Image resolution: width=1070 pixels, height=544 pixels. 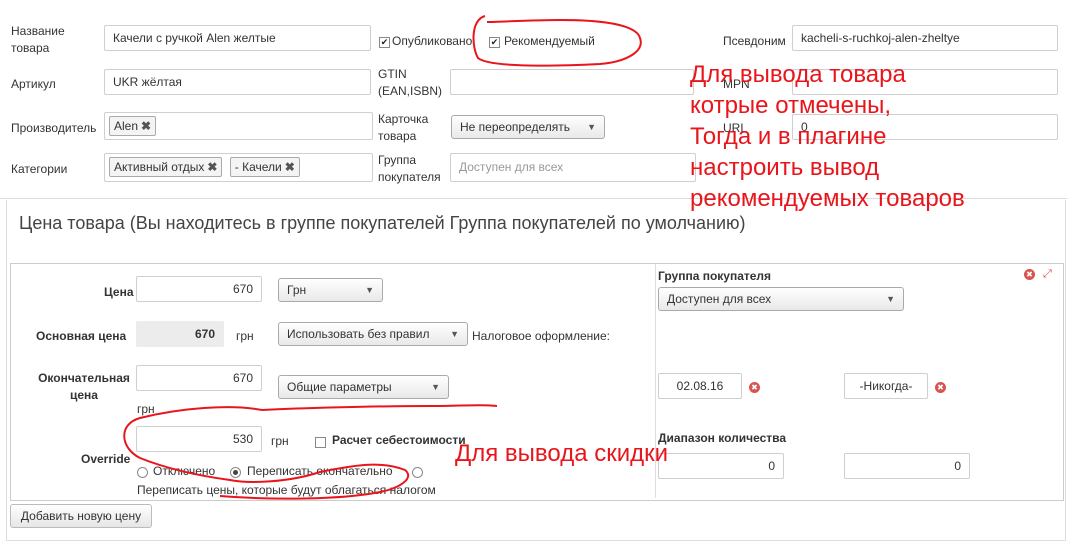 I want to click on featured-note-line: котрые отмечены,, so click(x=791, y=105).